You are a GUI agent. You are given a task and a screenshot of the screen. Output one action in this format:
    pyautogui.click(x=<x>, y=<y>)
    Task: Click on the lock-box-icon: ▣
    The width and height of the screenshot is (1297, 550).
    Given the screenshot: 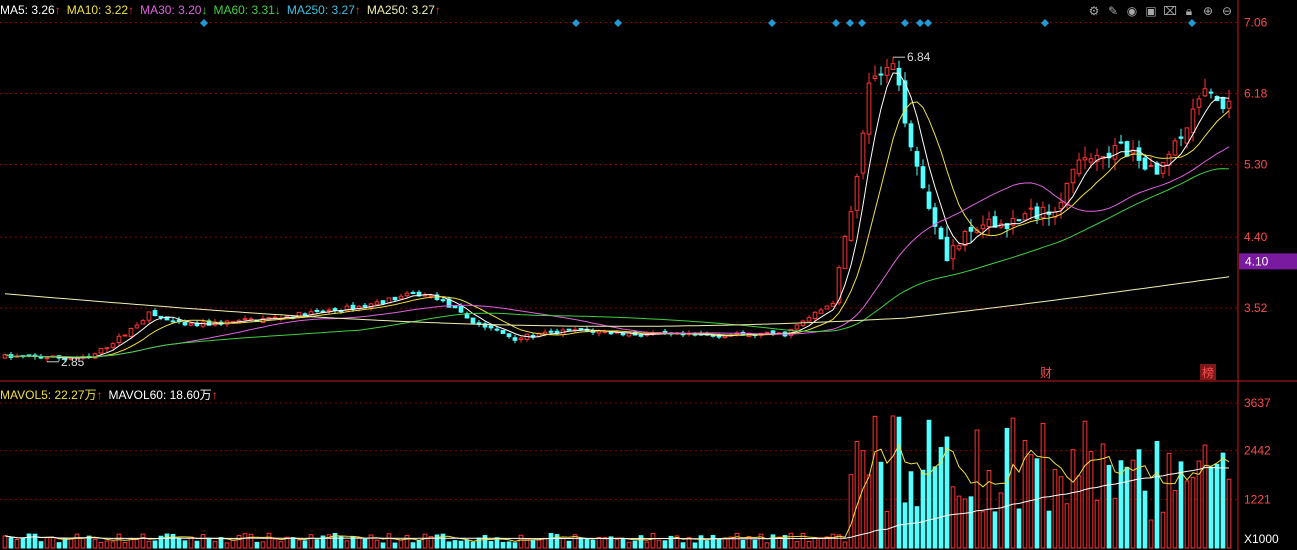 What is the action you would take?
    pyautogui.click(x=1151, y=11)
    